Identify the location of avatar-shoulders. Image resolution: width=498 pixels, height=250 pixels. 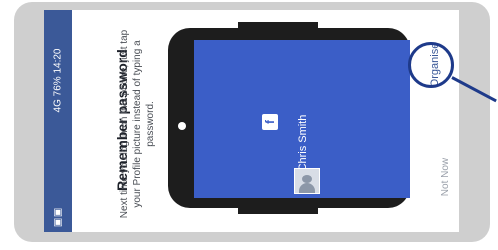
(307, 188).